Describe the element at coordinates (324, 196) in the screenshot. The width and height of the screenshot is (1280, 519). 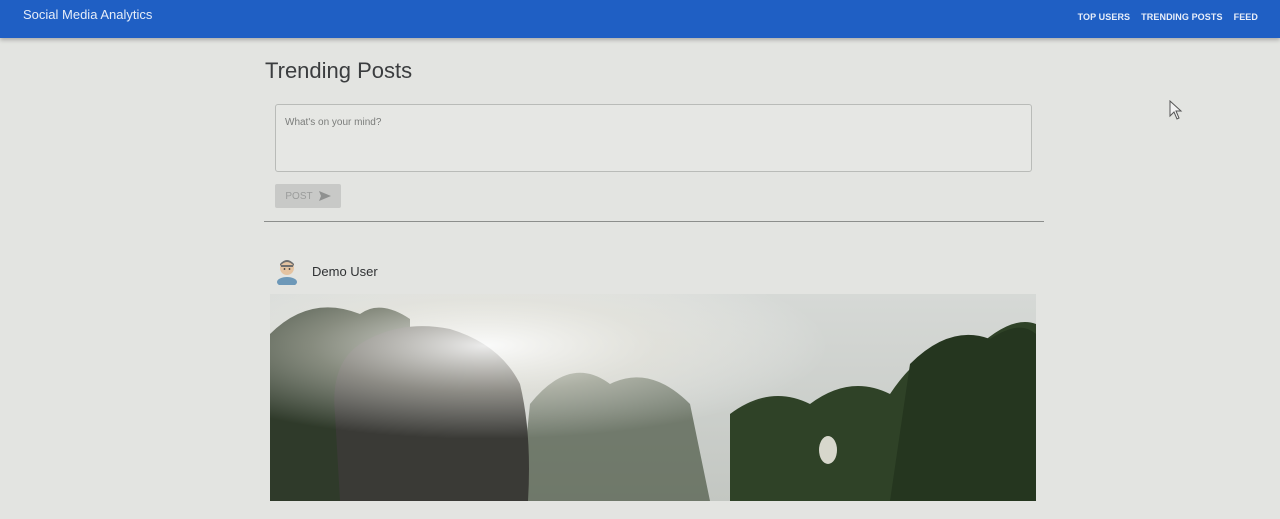
I see `send-icon` at that location.